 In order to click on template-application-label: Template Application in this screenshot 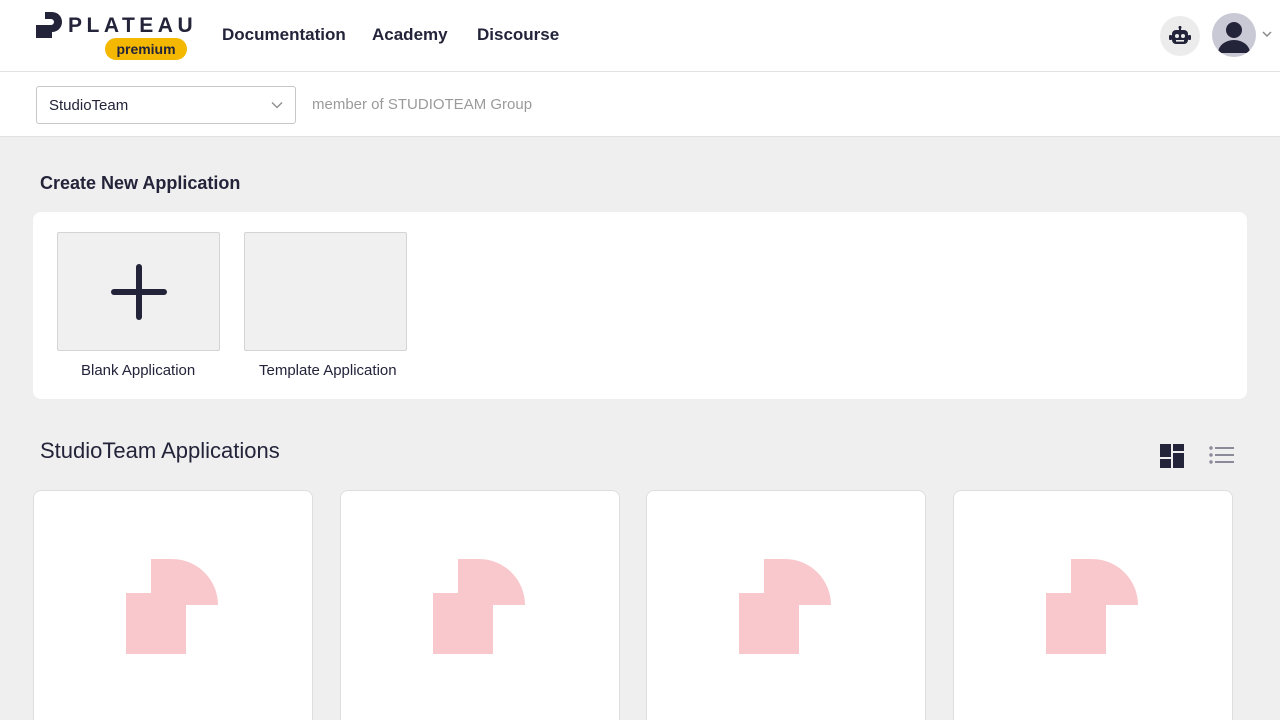, I will do `click(328, 370)`.